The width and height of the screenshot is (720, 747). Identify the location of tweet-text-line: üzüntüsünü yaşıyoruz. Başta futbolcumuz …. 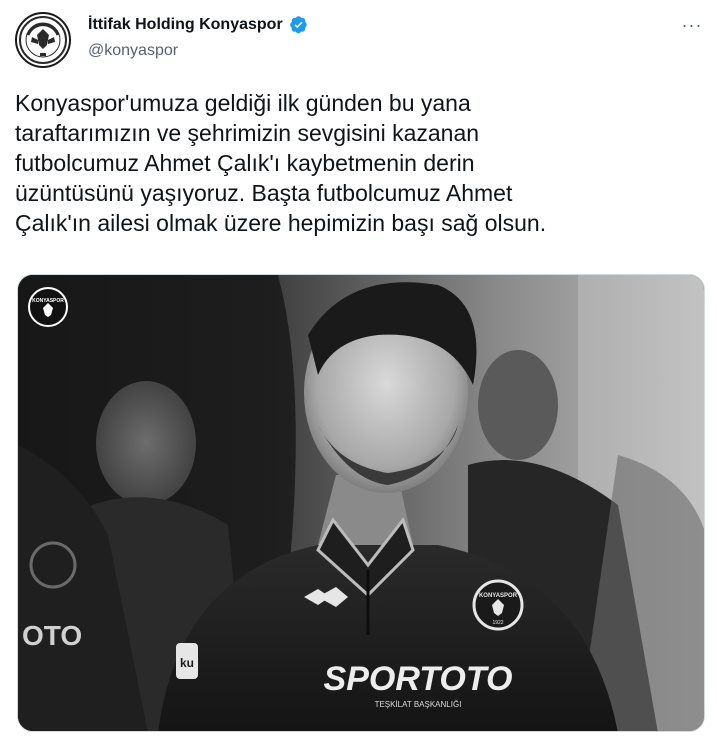
(264, 193).